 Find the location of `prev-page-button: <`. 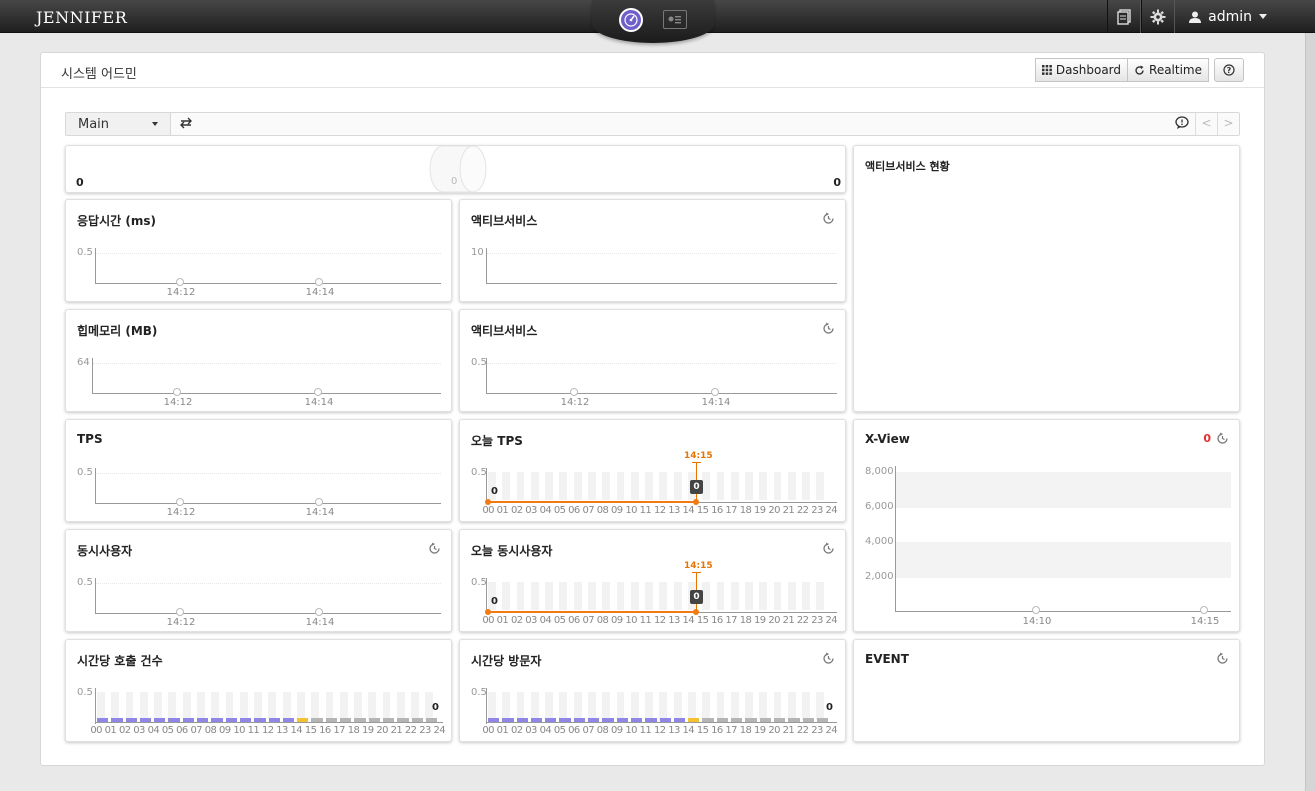

prev-page-button: < is located at coordinates (1206, 124).